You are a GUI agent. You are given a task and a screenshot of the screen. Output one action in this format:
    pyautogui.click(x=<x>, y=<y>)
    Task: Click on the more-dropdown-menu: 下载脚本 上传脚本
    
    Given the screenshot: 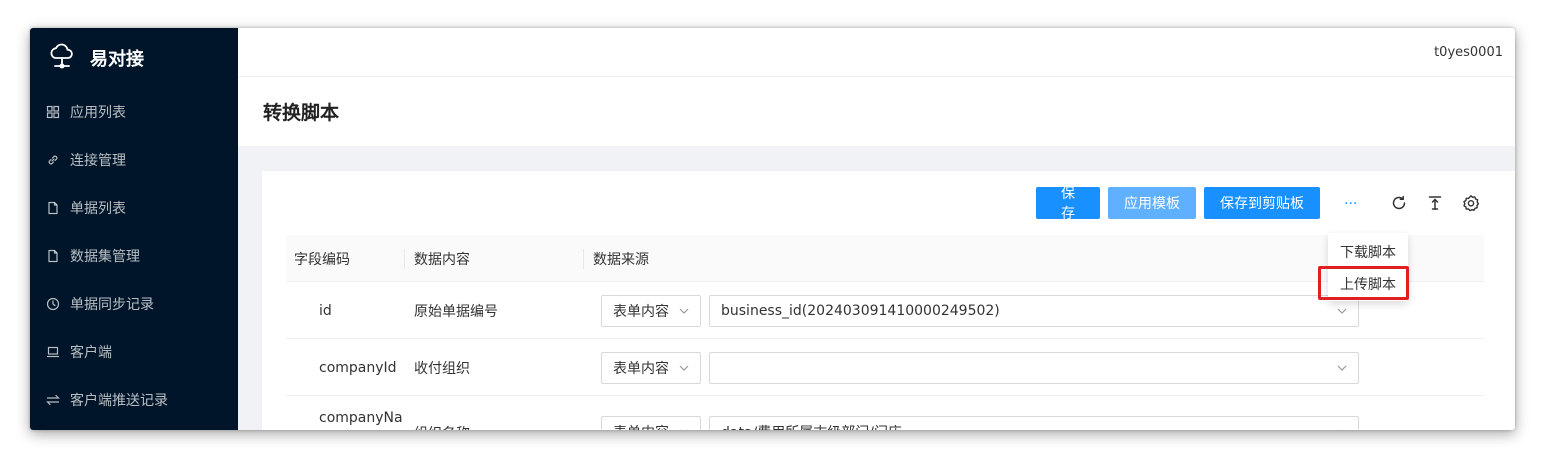 What is the action you would take?
    pyautogui.click(x=1368, y=267)
    